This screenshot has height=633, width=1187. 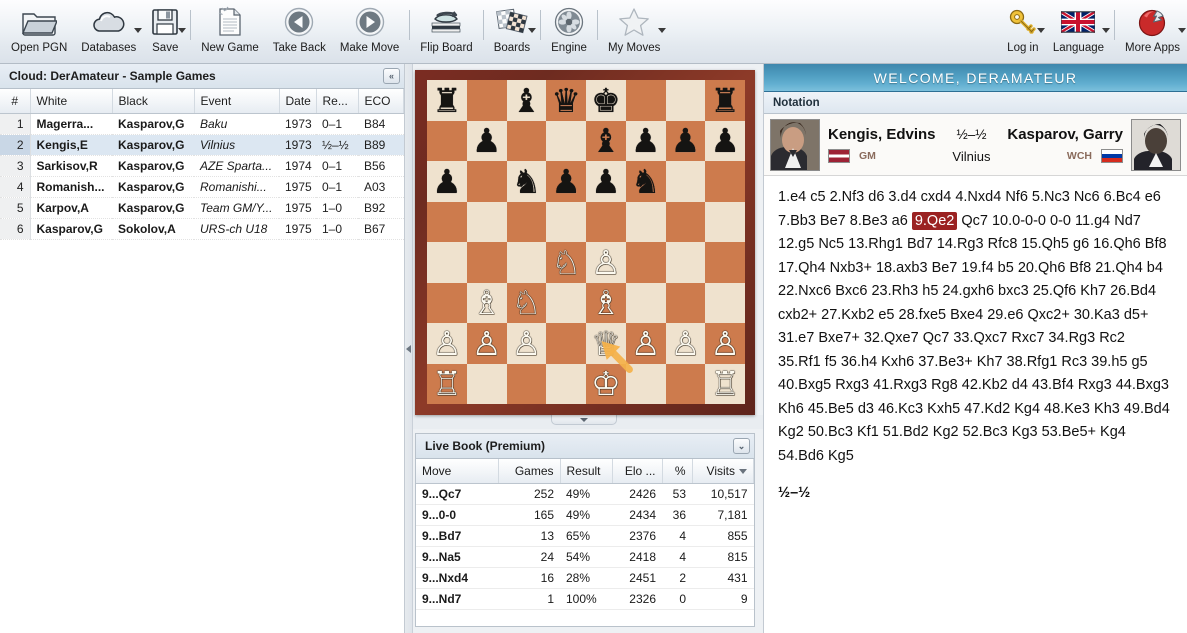 I want to click on toolbar-button-boards: Boards, so click(x=512, y=32).